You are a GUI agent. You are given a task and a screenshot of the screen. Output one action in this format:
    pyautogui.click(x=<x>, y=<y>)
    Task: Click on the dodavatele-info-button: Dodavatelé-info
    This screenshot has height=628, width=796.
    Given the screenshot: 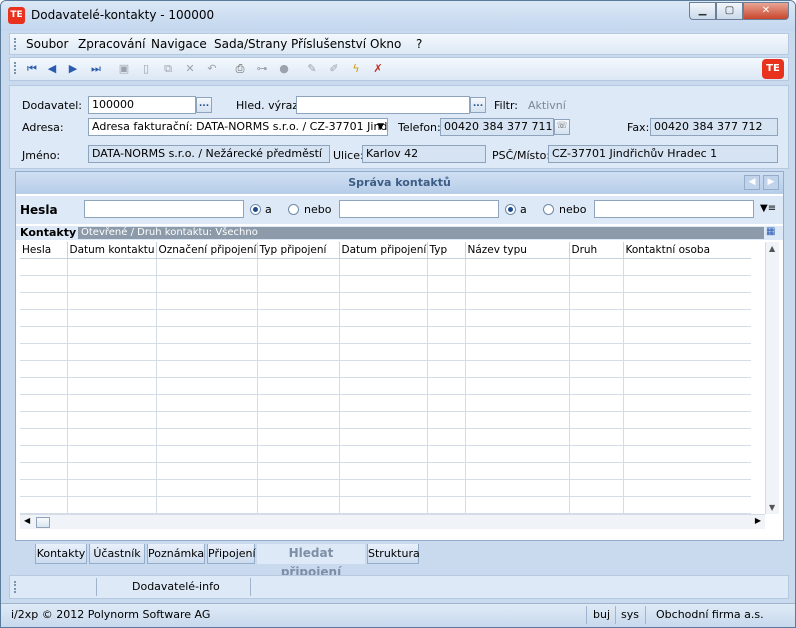 What is the action you would take?
    pyautogui.click(x=176, y=586)
    